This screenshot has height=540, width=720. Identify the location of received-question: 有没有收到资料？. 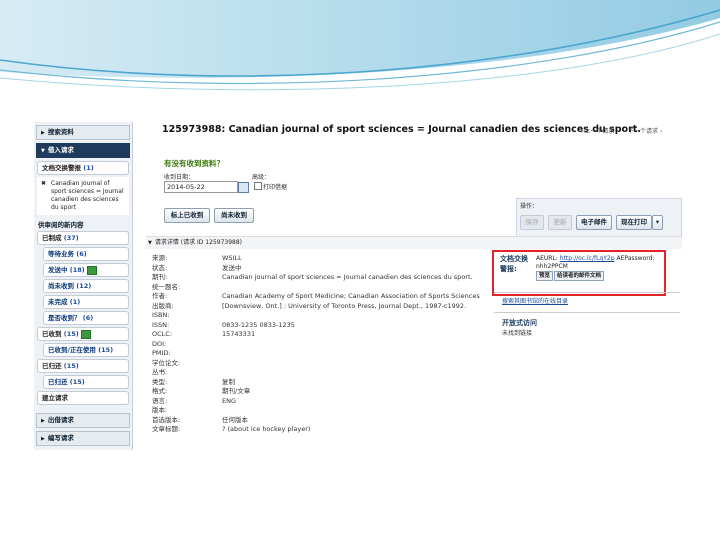
(194, 163).